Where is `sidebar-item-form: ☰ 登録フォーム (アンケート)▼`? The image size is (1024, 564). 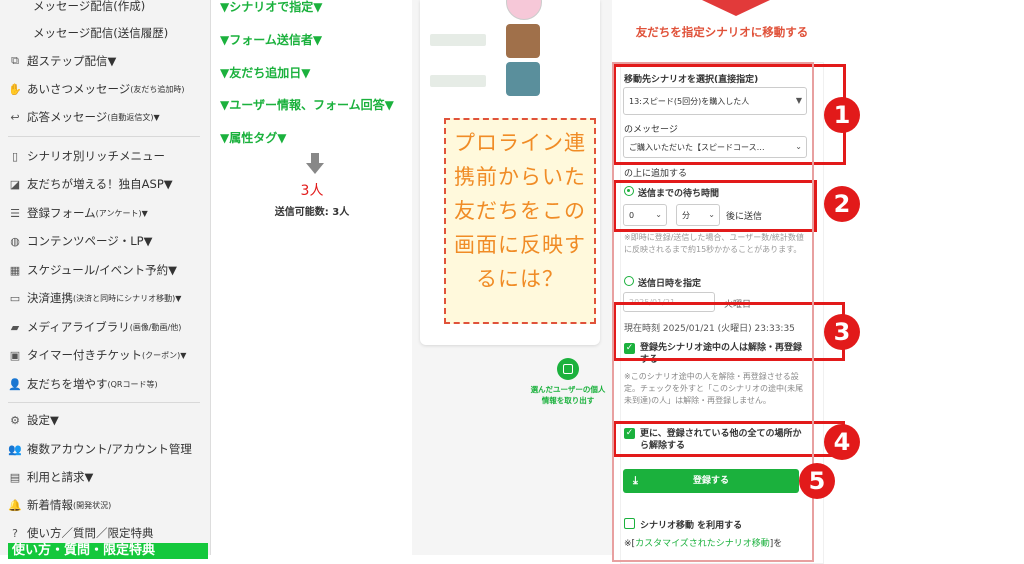 sidebar-item-form: ☰ 登録フォーム (アンケート)▼ is located at coordinates (107, 213).